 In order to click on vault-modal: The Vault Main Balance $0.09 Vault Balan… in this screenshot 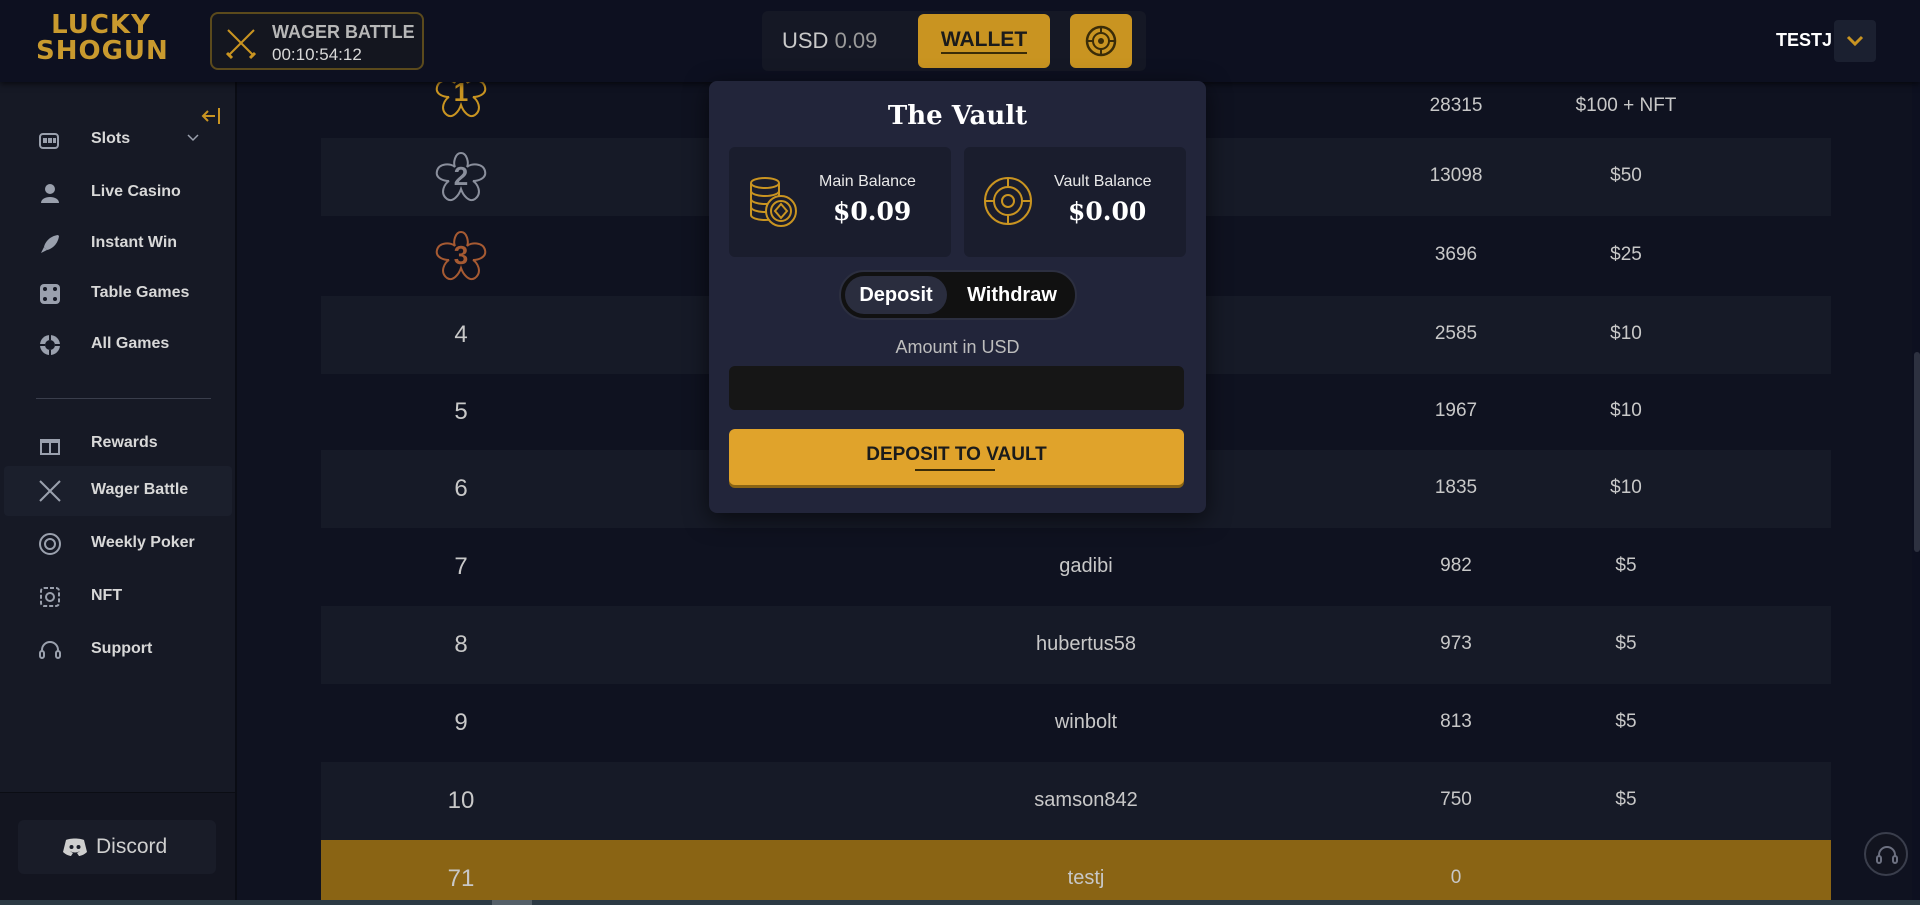, I will do `click(957, 297)`.